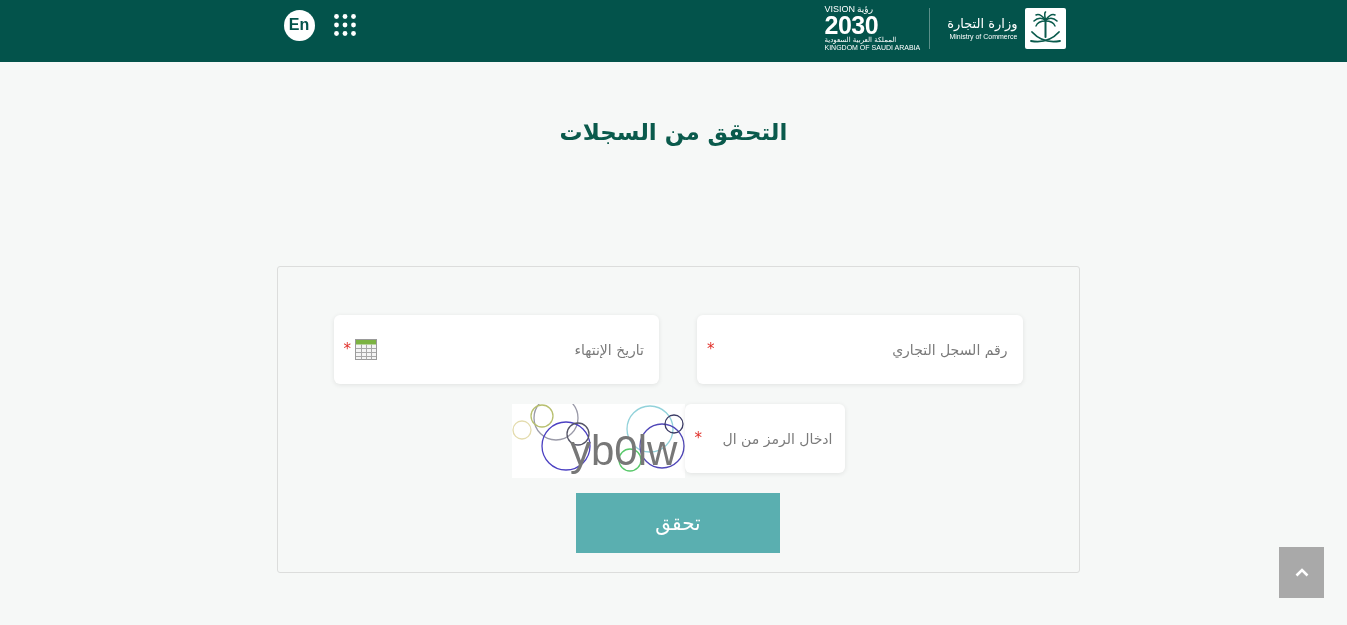 The height and width of the screenshot is (625, 1347). I want to click on calendar-icon, so click(366, 349).